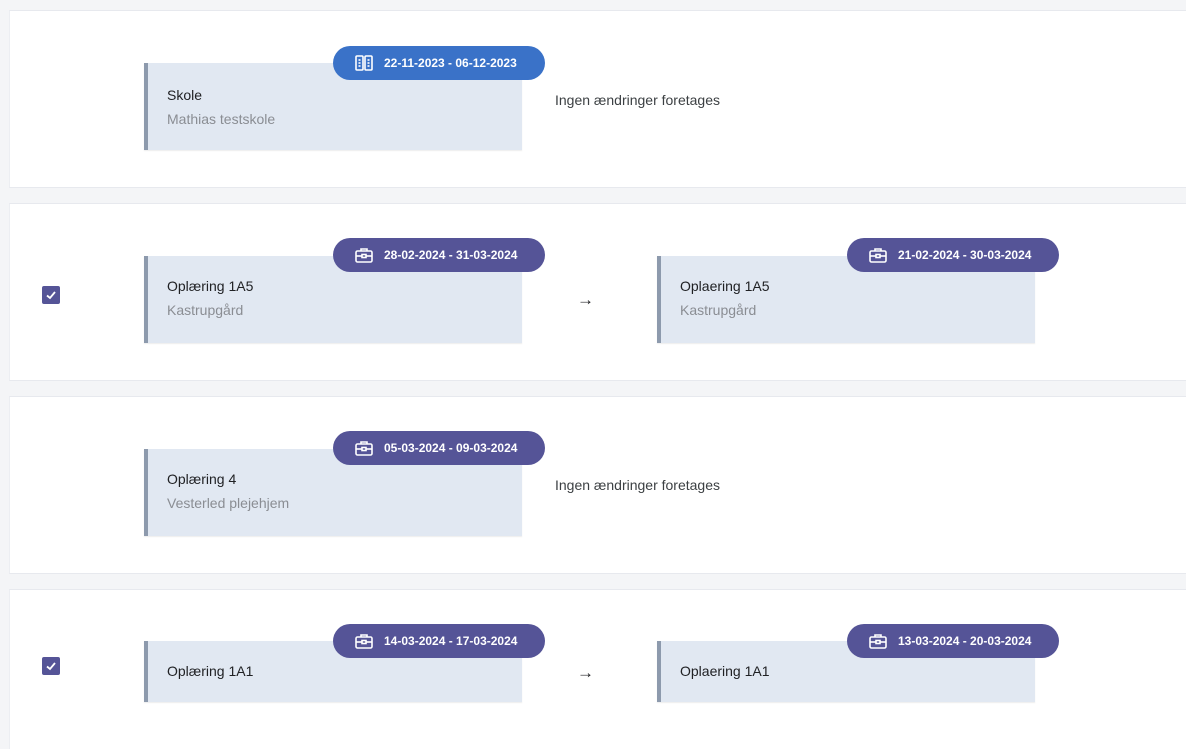  I want to click on card-title: Skole, so click(185, 95).